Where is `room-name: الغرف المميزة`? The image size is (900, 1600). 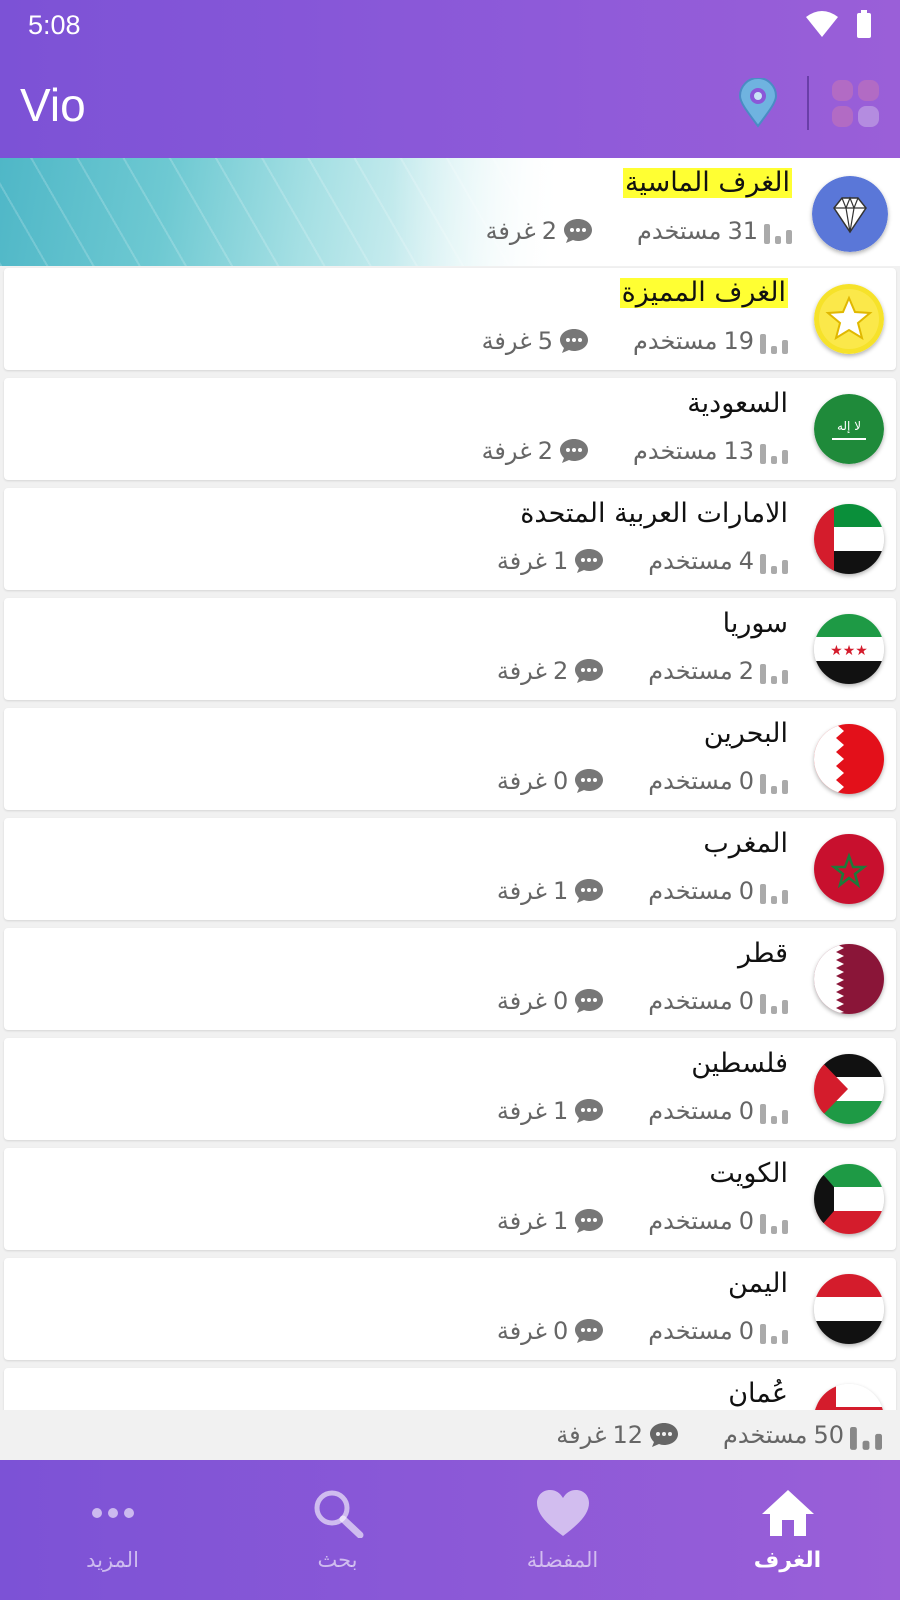
room-name: الغرف المميزة is located at coordinates (703, 292).